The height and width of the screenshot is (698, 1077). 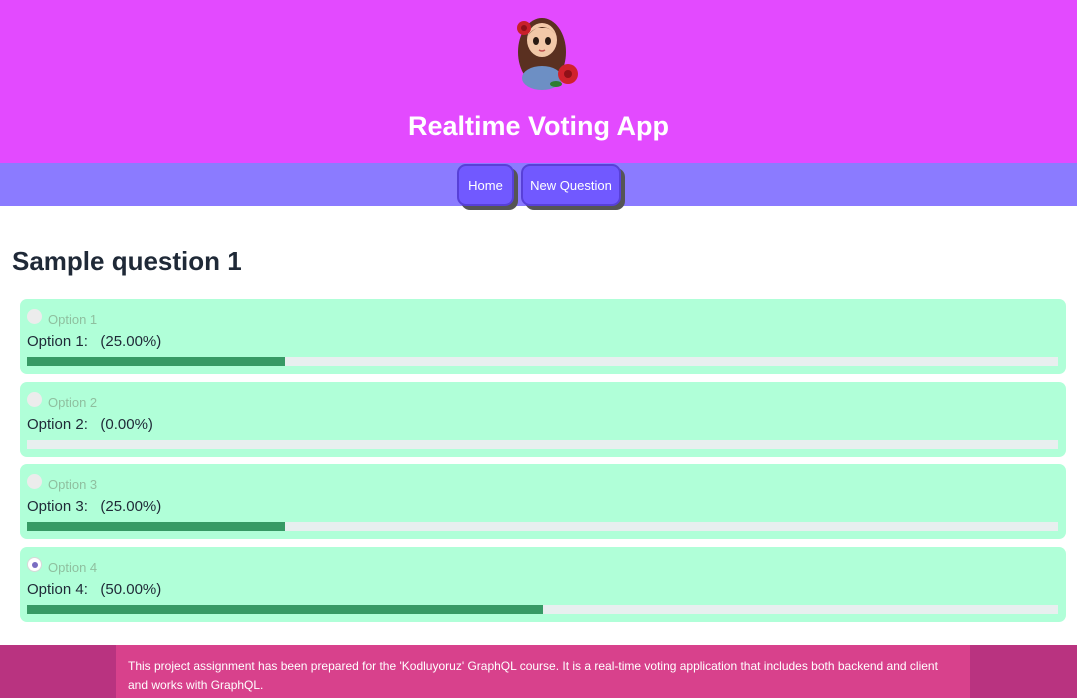 I want to click on question-title: Sample question 1, so click(x=127, y=261).